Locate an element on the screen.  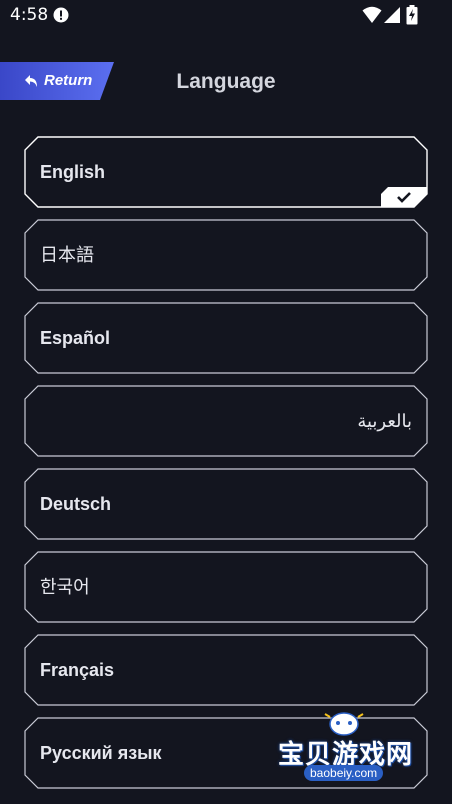
language-label: بالعربية is located at coordinates (384, 421).